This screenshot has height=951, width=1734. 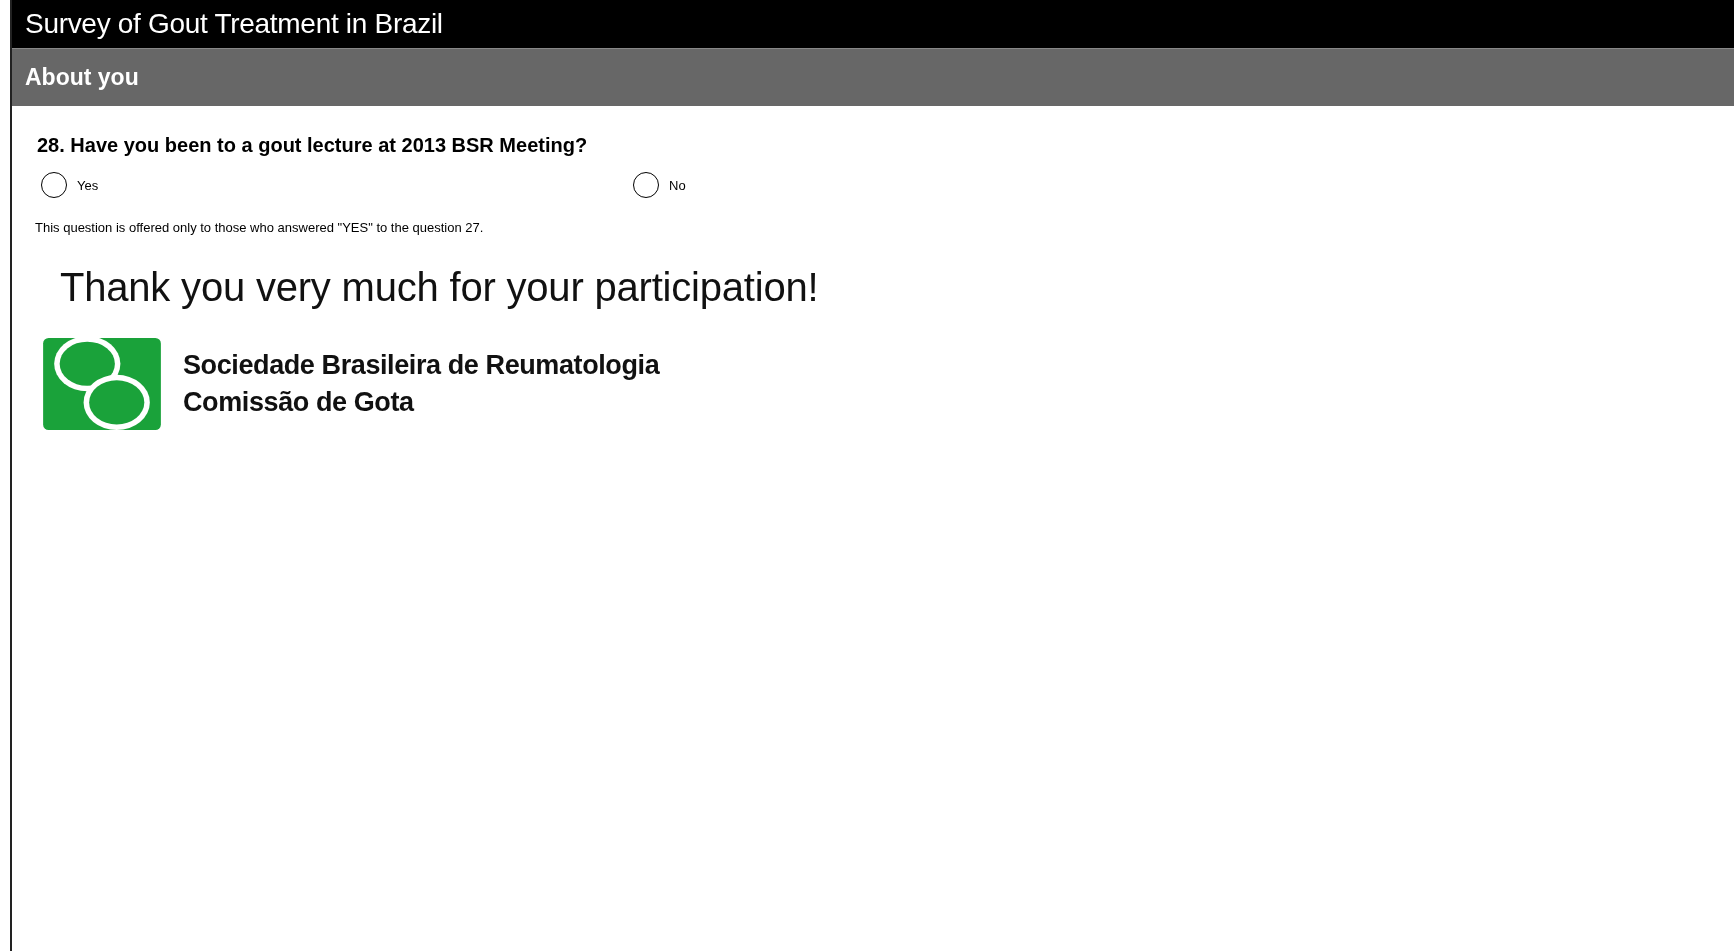 What do you see at coordinates (440, 287) in the screenshot?
I see `thank-you-message: Thank you very much for your participation!` at bounding box center [440, 287].